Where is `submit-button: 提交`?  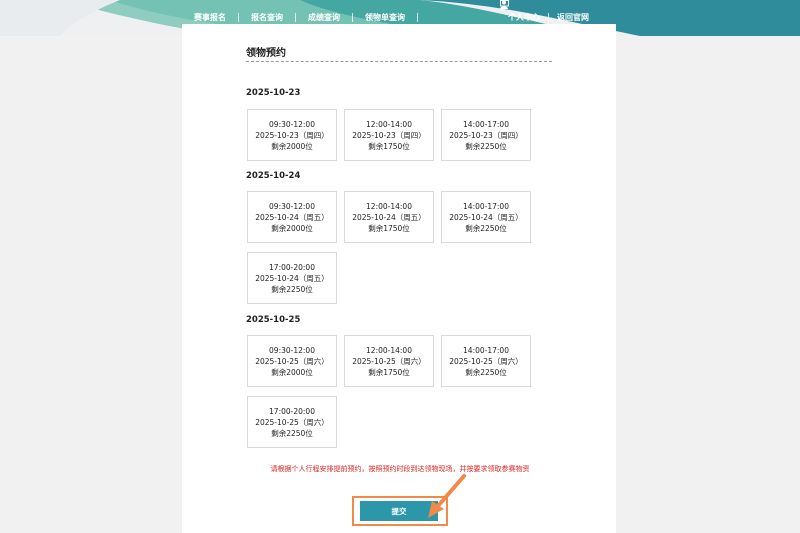 submit-button: 提交 is located at coordinates (399, 511).